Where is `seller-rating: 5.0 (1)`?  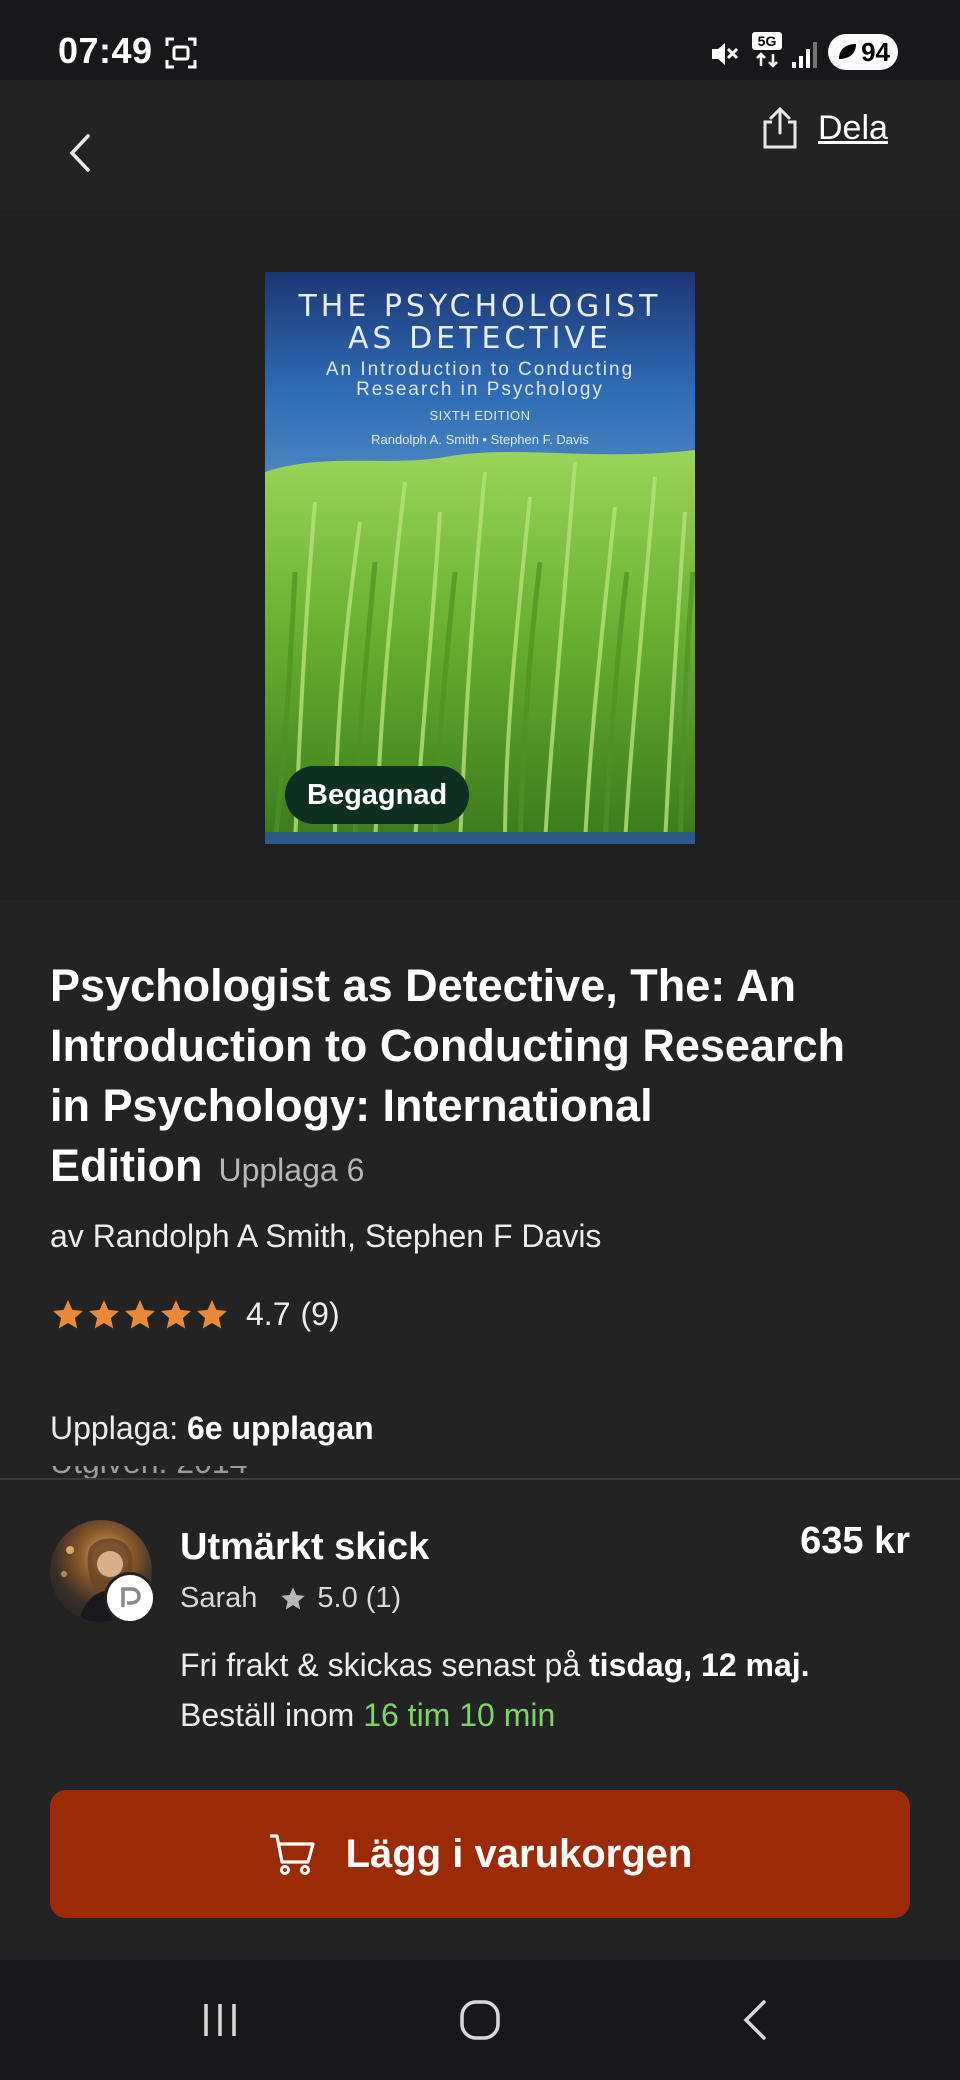 seller-rating: 5.0 (1) is located at coordinates (359, 1598).